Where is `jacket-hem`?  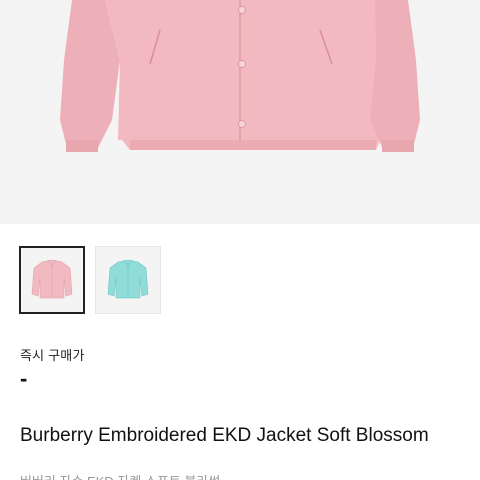 jacket-hem is located at coordinates (253, 145).